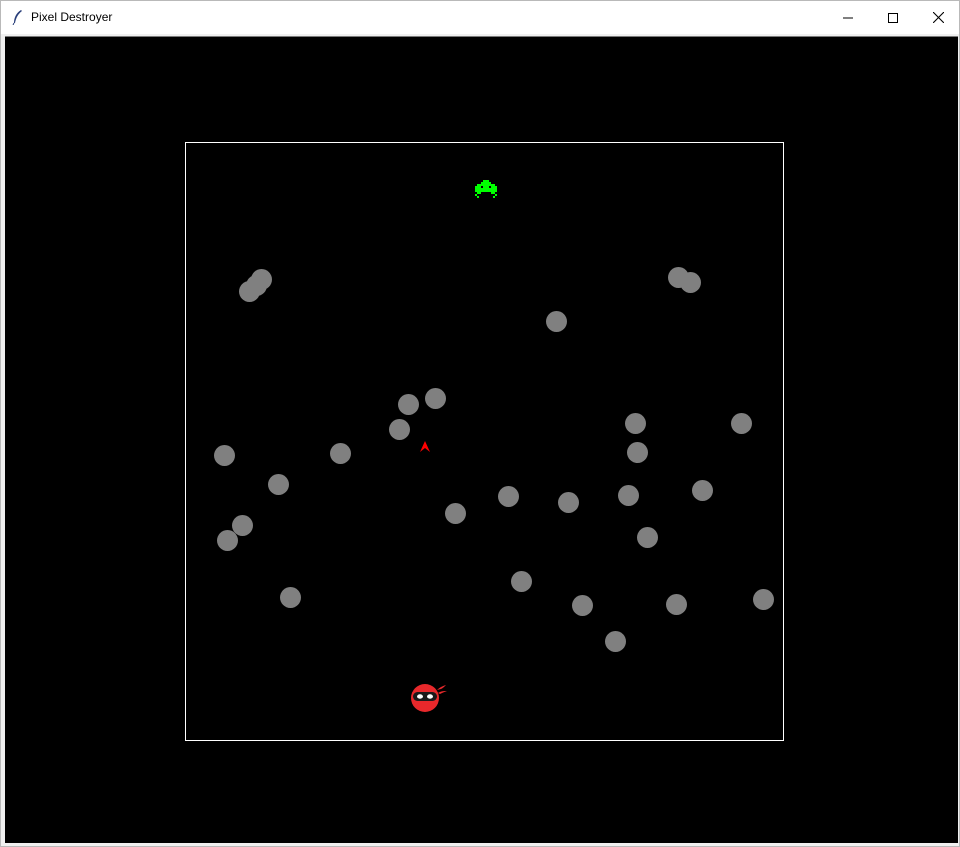 The width and height of the screenshot is (960, 847). I want to click on maximize-icon, so click(893, 17).